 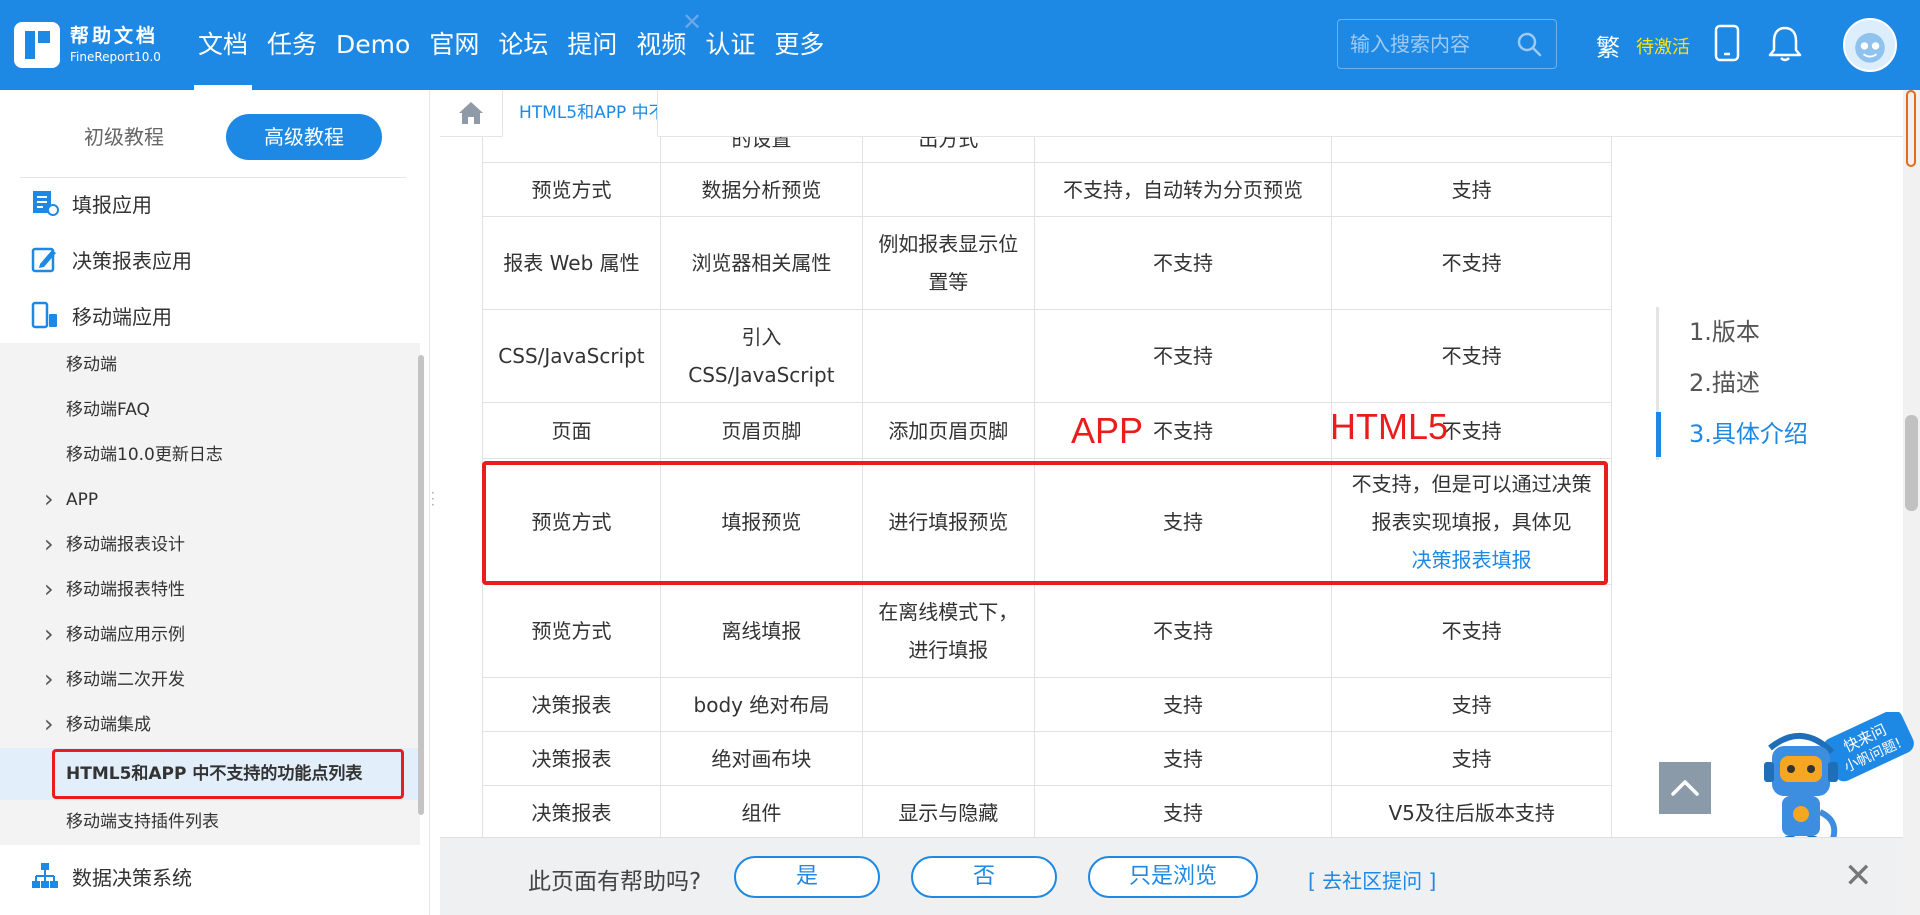 What do you see at coordinates (1372, 879) in the screenshot?
I see `community-ask-link: [ 去社区提问 ]` at bounding box center [1372, 879].